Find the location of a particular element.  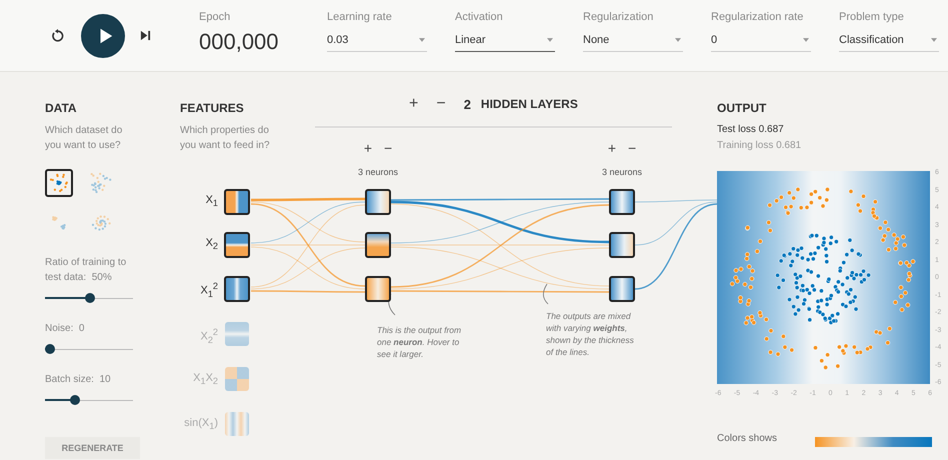

dropdown-label: Learning rate is located at coordinates (360, 17).